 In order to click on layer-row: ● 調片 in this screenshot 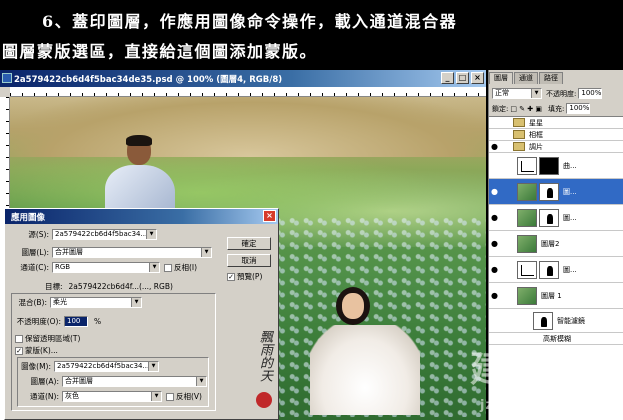, I will do `click(556, 147)`.